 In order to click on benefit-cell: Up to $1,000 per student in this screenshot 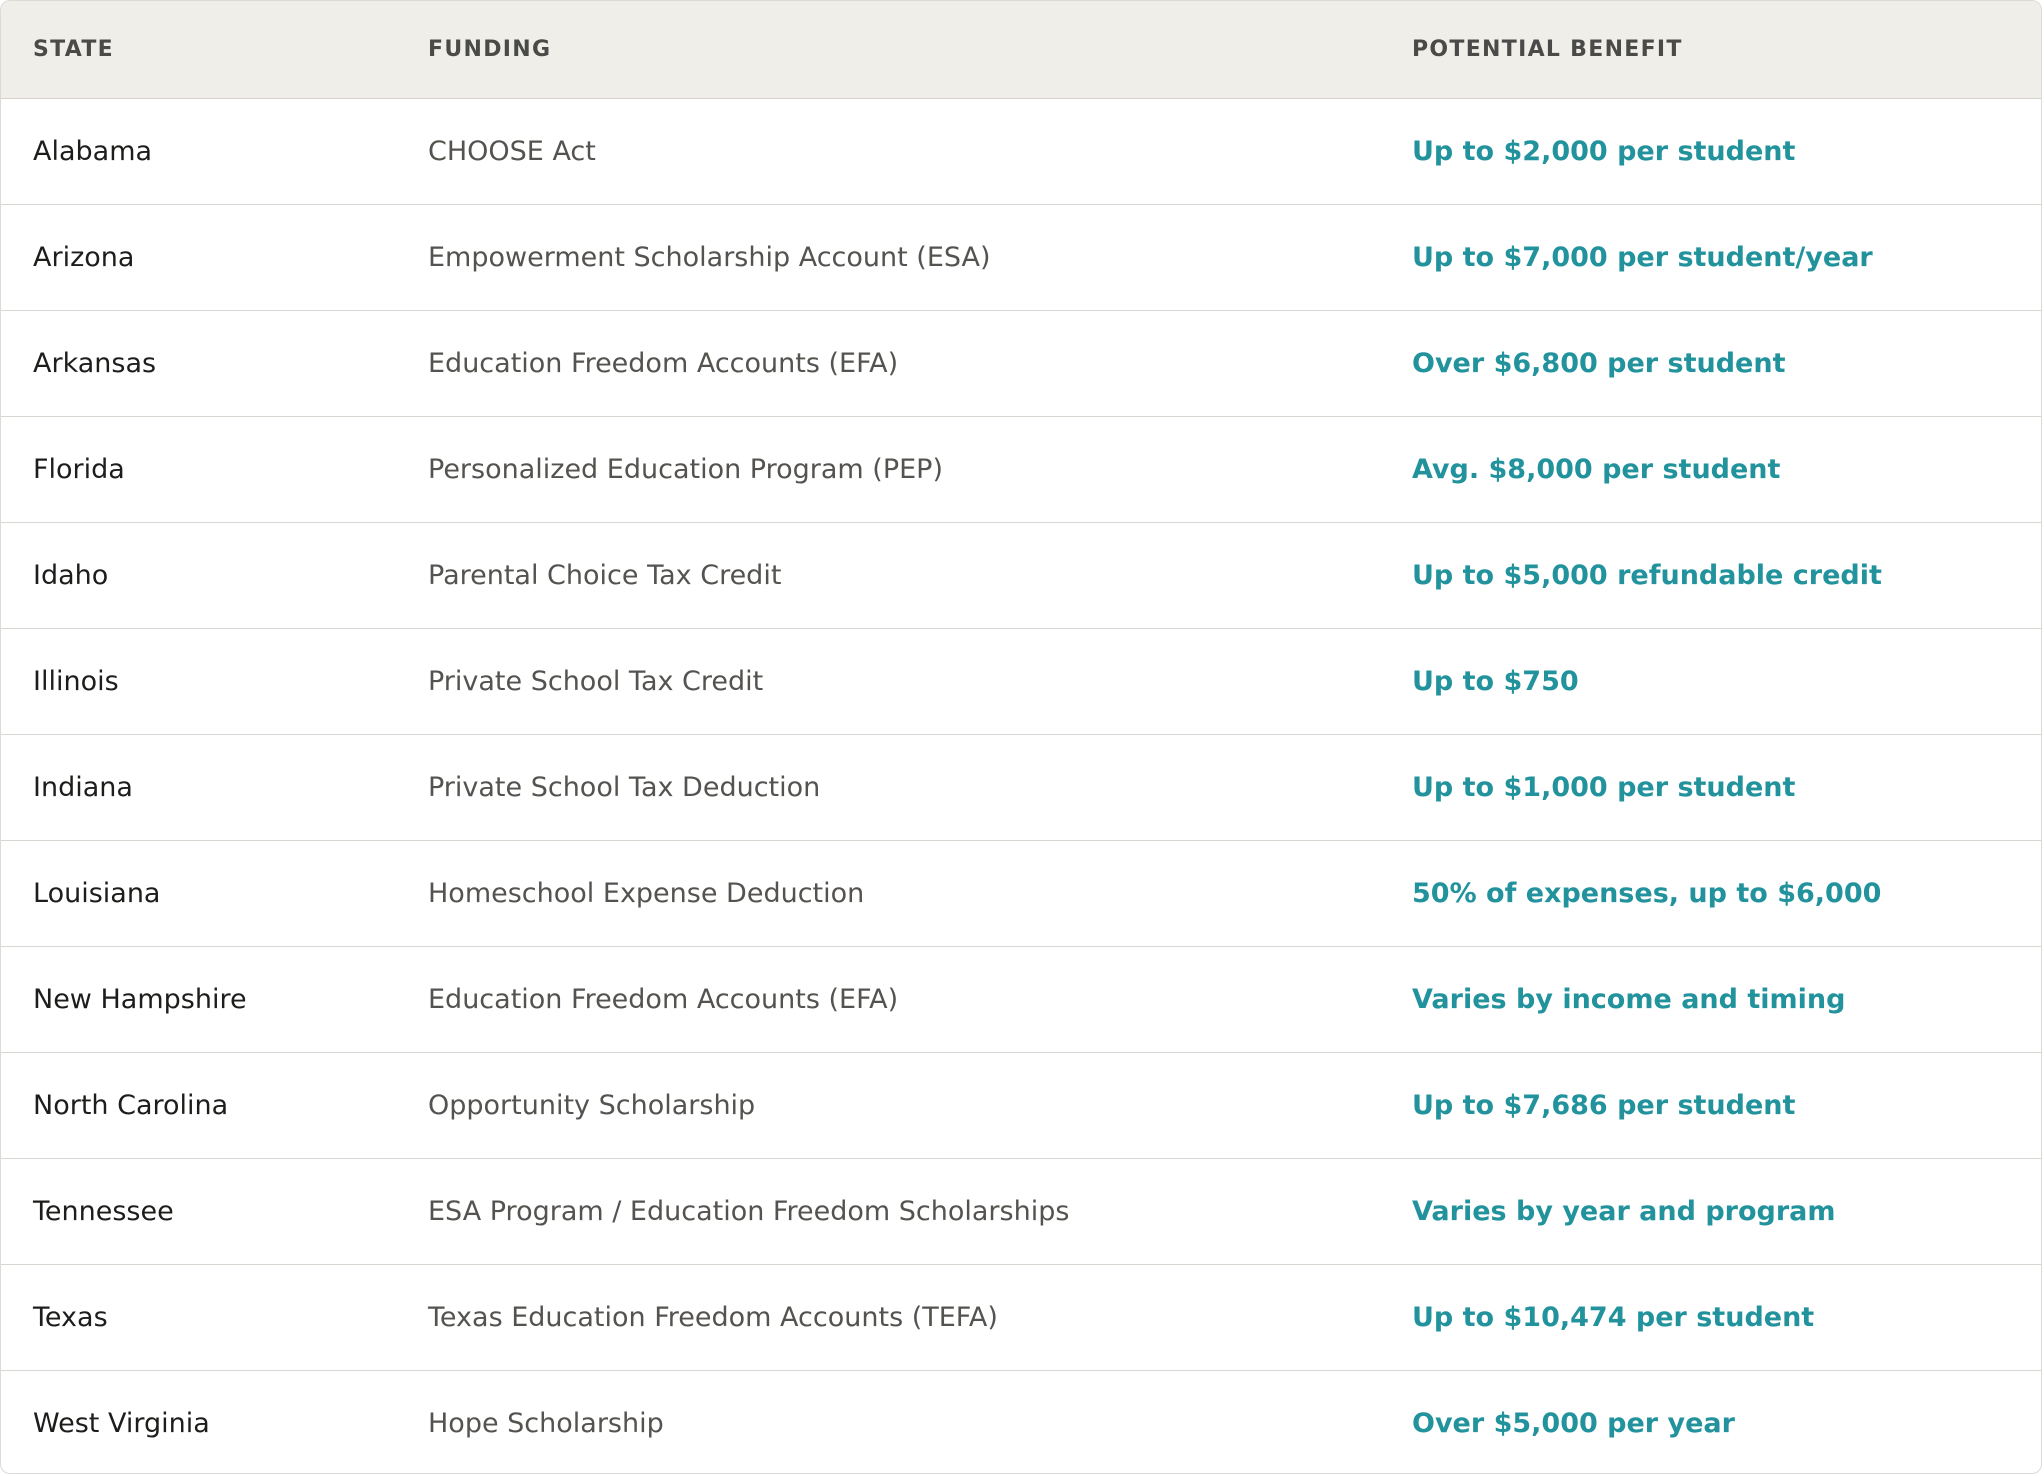, I will do `click(1604, 787)`.